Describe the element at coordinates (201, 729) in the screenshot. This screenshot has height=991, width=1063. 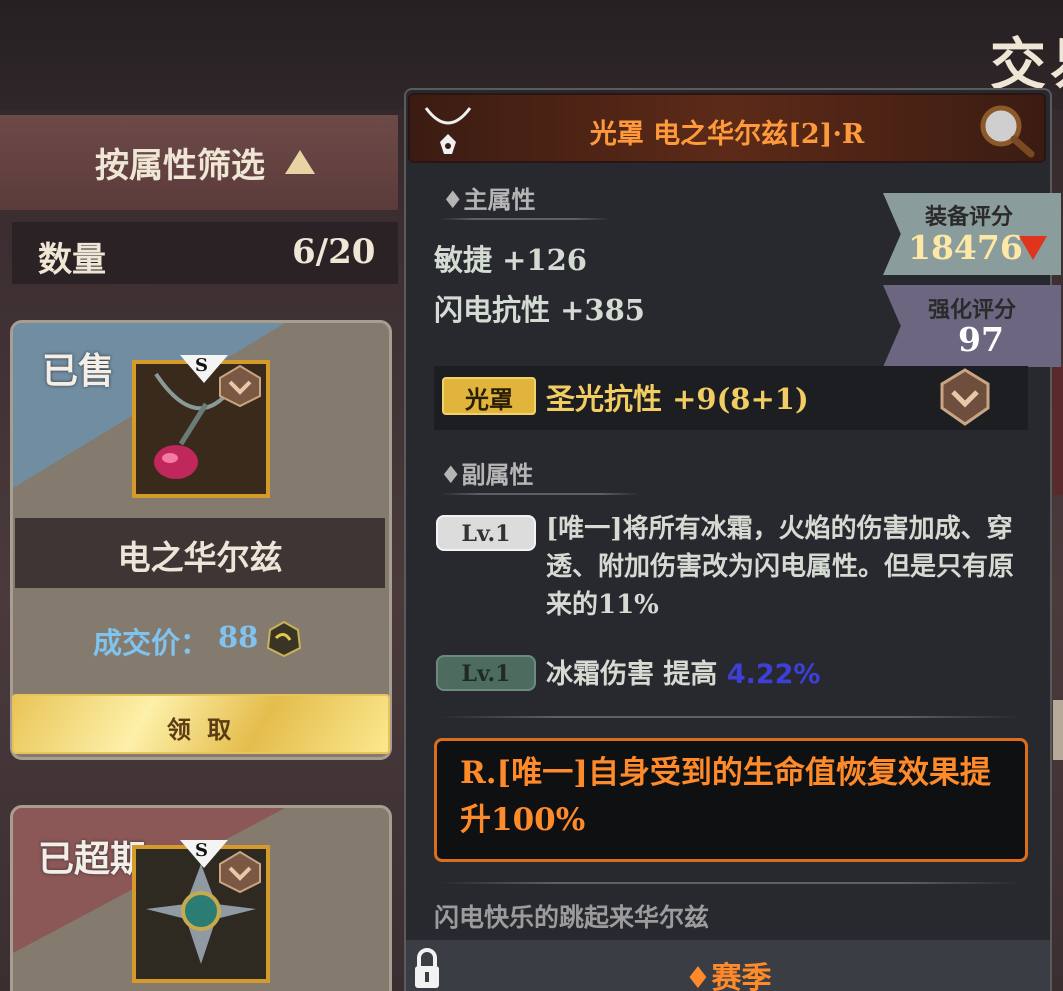
I see `claim-label: 领 取` at that location.